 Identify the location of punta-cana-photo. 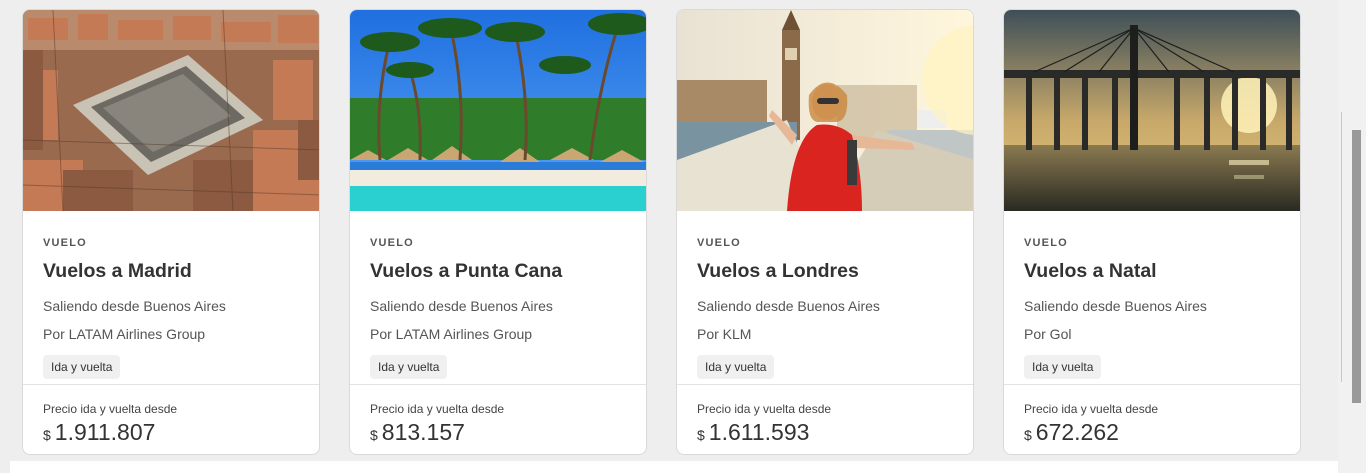
(498, 110).